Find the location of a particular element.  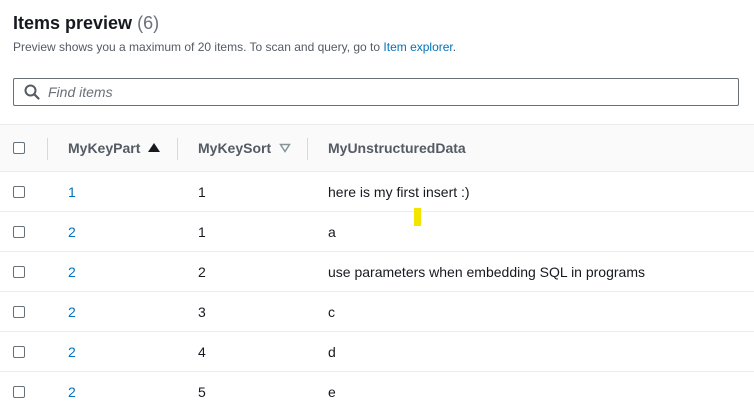

table-row: 2 1 a is located at coordinates (377, 232).